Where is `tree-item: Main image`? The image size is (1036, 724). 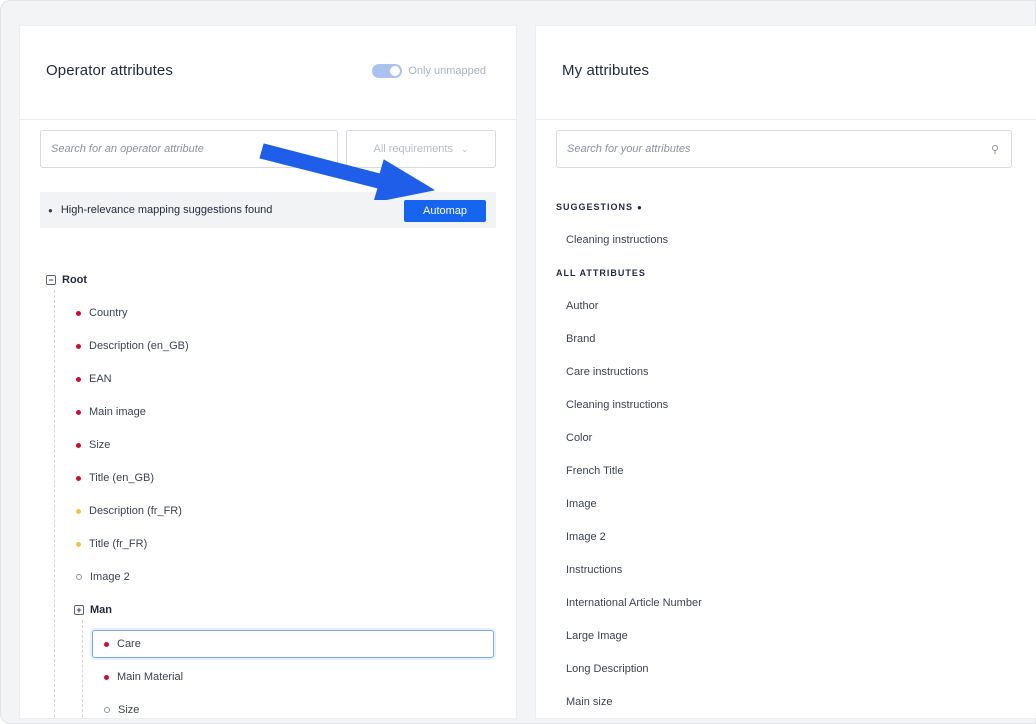 tree-item: Main image is located at coordinates (111, 412).